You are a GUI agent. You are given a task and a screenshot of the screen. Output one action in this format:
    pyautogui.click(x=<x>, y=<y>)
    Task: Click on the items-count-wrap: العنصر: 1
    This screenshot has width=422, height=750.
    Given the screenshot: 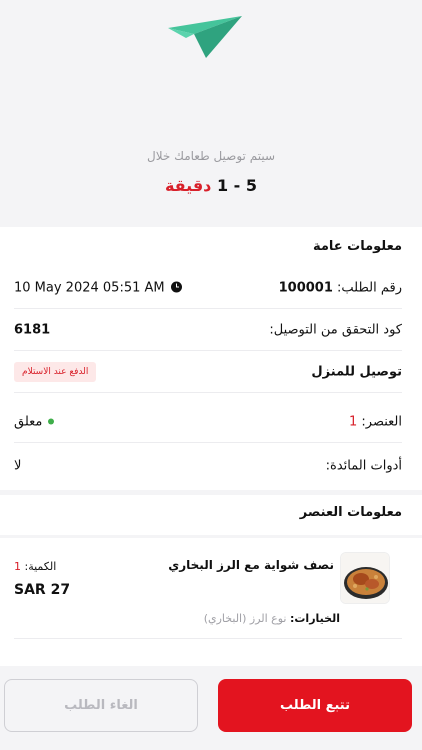 What is the action you would take?
    pyautogui.click(x=375, y=421)
    